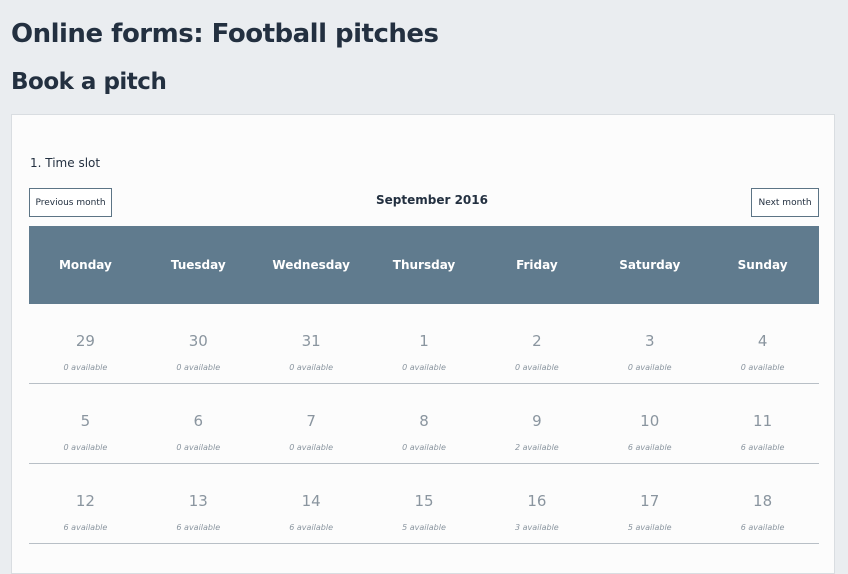  I want to click on calendar-day-cell: 6 0 available, so click(198, 423).